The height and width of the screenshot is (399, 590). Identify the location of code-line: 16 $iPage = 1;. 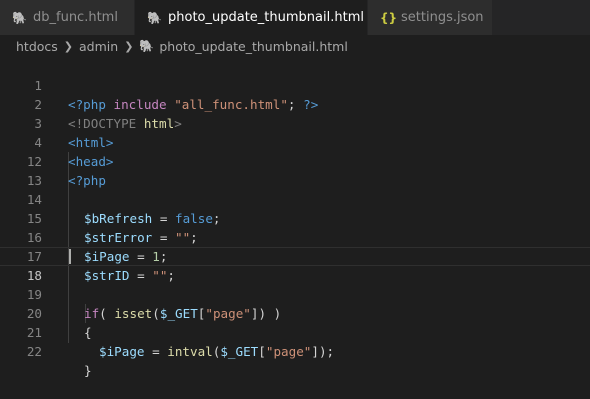
(295, 236).